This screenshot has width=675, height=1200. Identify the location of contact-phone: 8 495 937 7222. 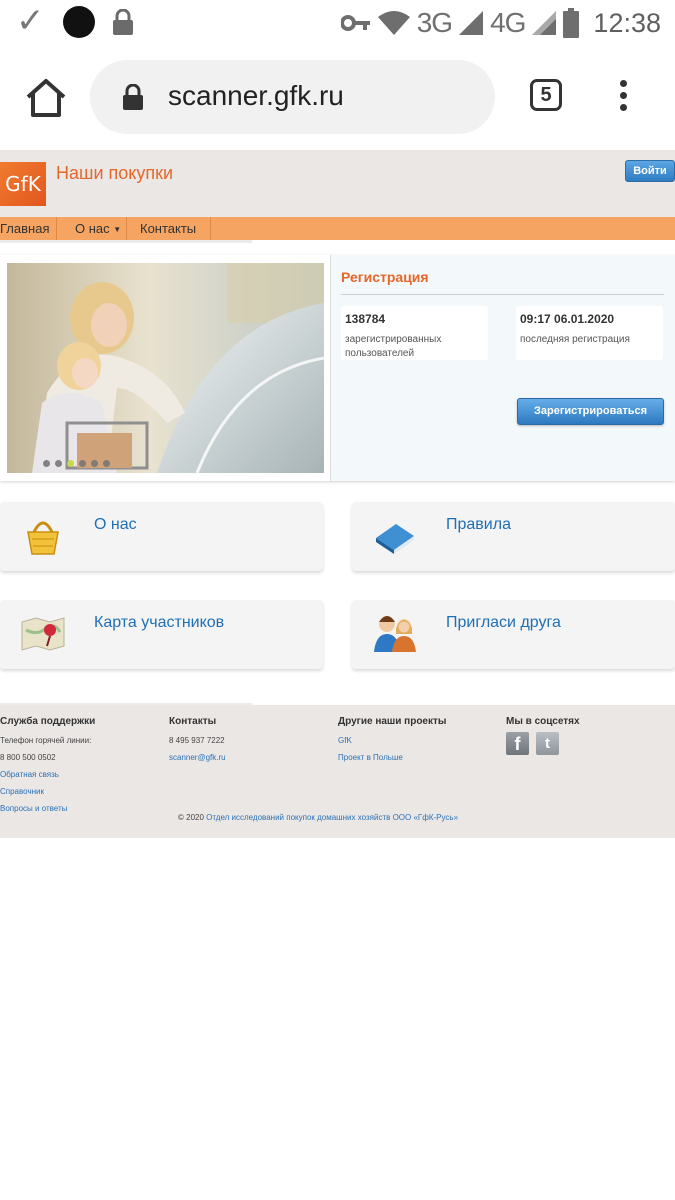
(197, 740).